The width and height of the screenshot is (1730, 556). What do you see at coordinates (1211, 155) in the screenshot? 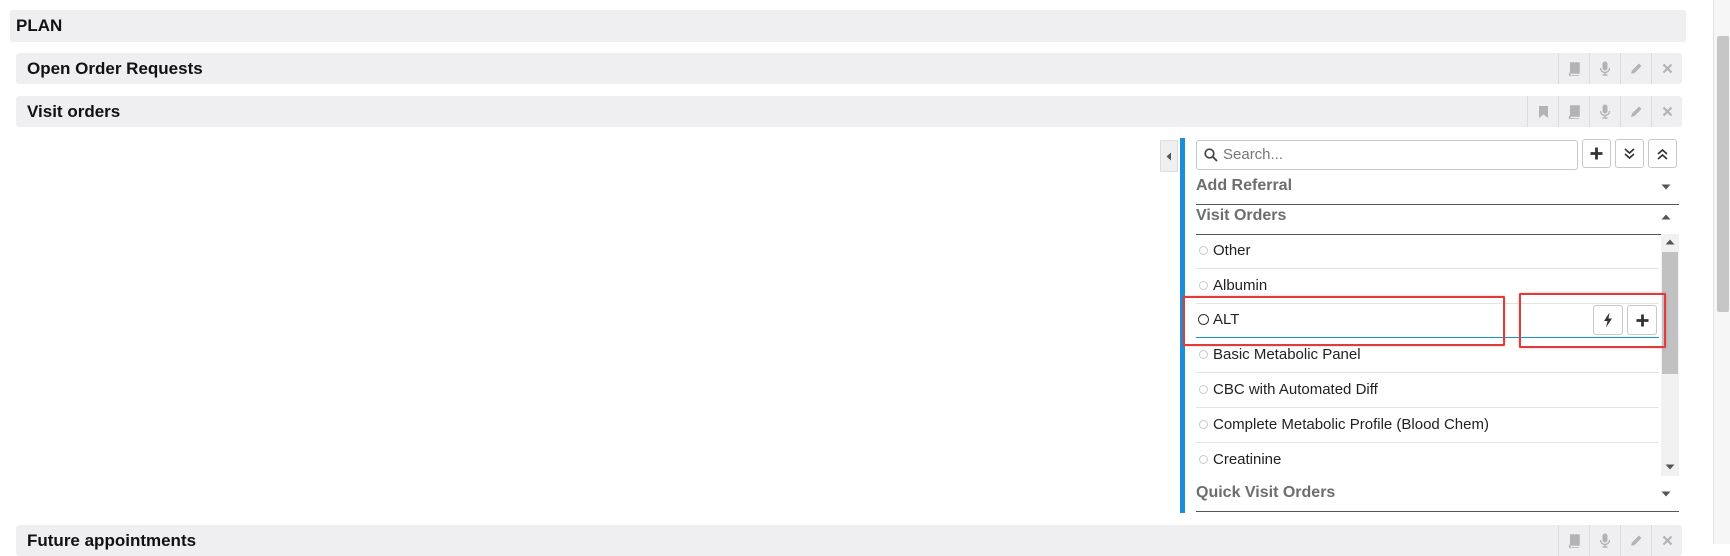
I see `search-icon` at bounding box center [1211, 155].